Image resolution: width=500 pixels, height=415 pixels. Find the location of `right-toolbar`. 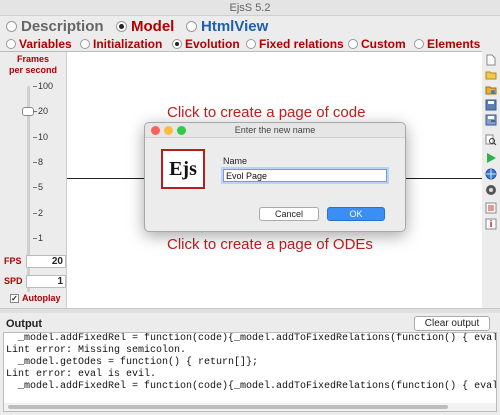

right-toolbar is located at coordinates (491, 180).